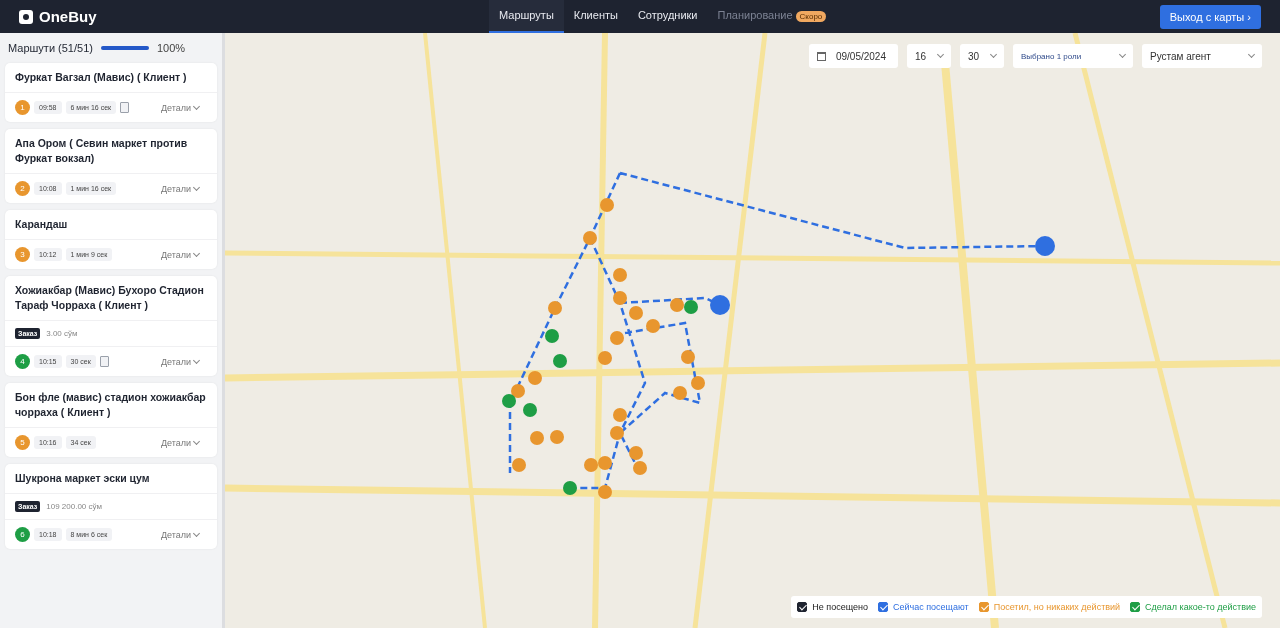 The height and width of the screenshot is (628, 1280). I want to click on minute-select: 30, so click(982, 56).